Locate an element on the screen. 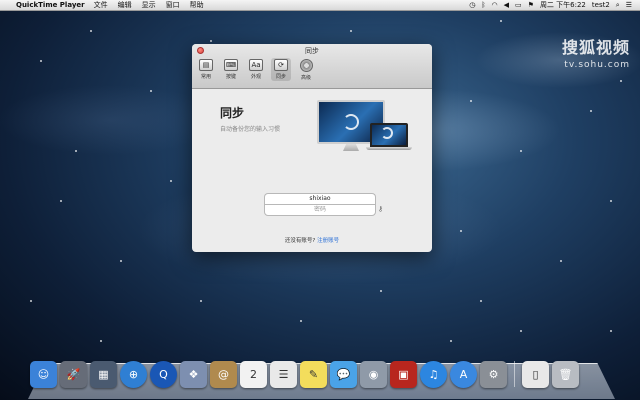 Image resolution: width=640 pixels, height=400 pixels. watermark-url: tv.sohu.com is located at coordinates (597, 65).